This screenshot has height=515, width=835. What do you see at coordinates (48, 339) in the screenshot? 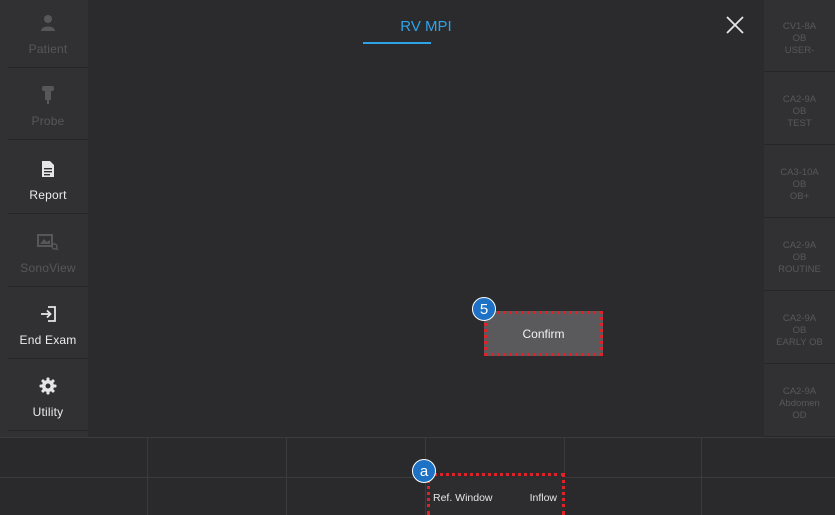
I see `sidebar-item-label: End Exam` at bounding box center [48, 339].